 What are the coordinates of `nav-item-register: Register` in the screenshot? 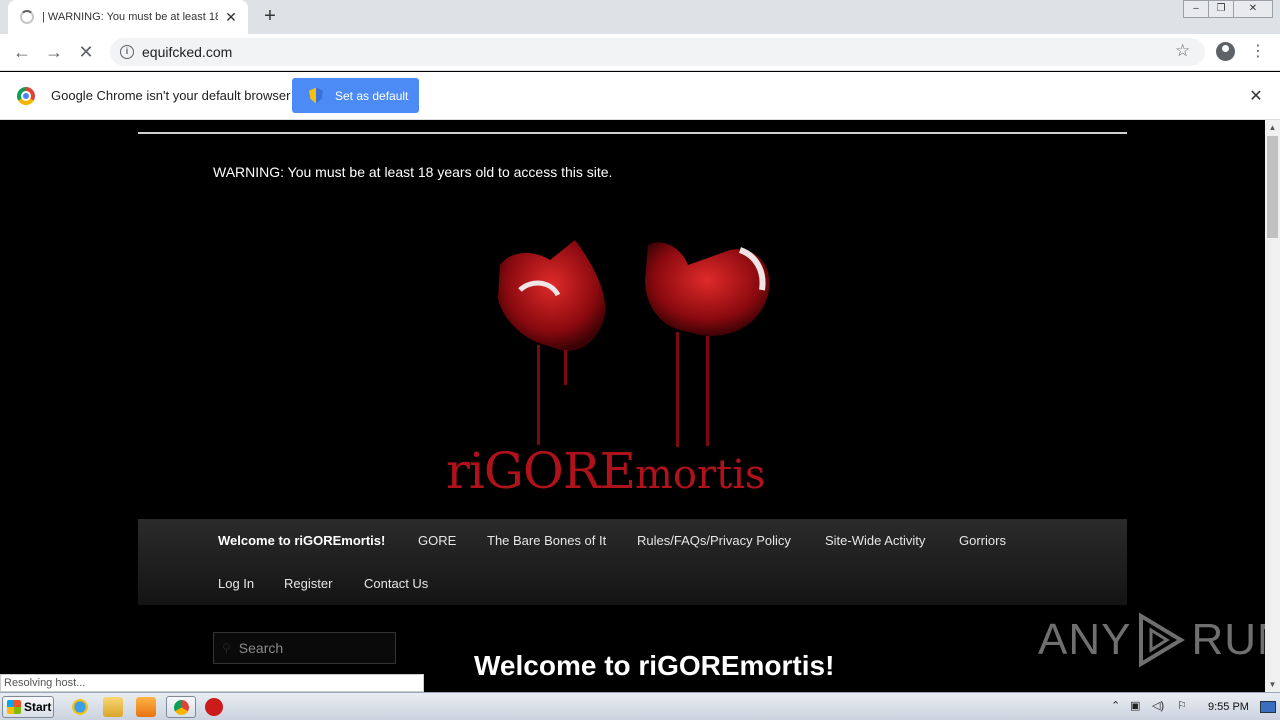 It's located at (308, 583).